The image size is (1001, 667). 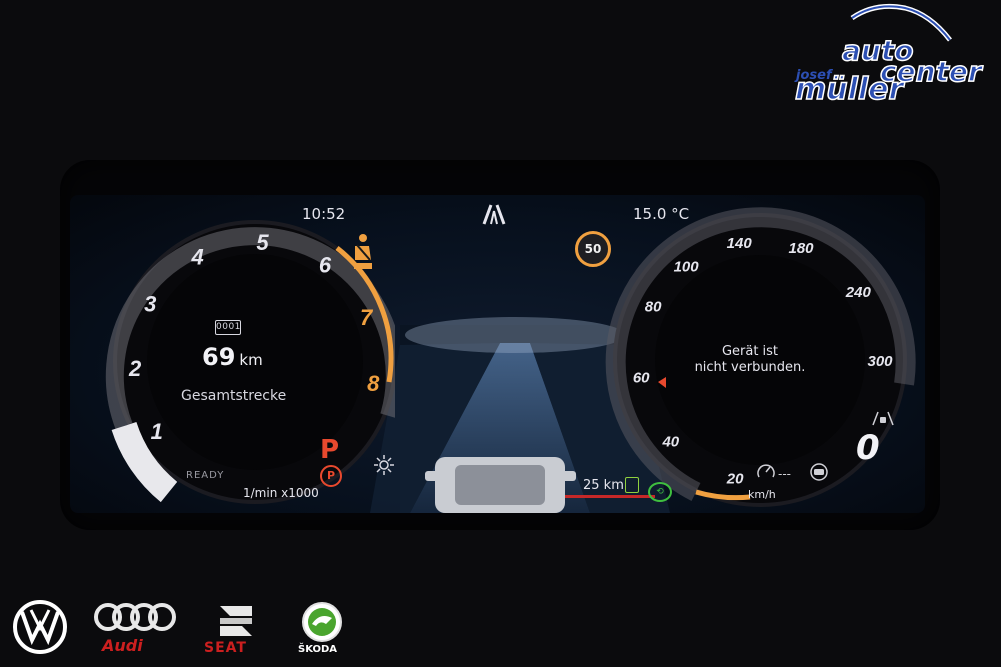 What do you see at coordinates (225, 648) in the screenshot?
I see `seat-label: SEAT` at bounding box center [225, 648].